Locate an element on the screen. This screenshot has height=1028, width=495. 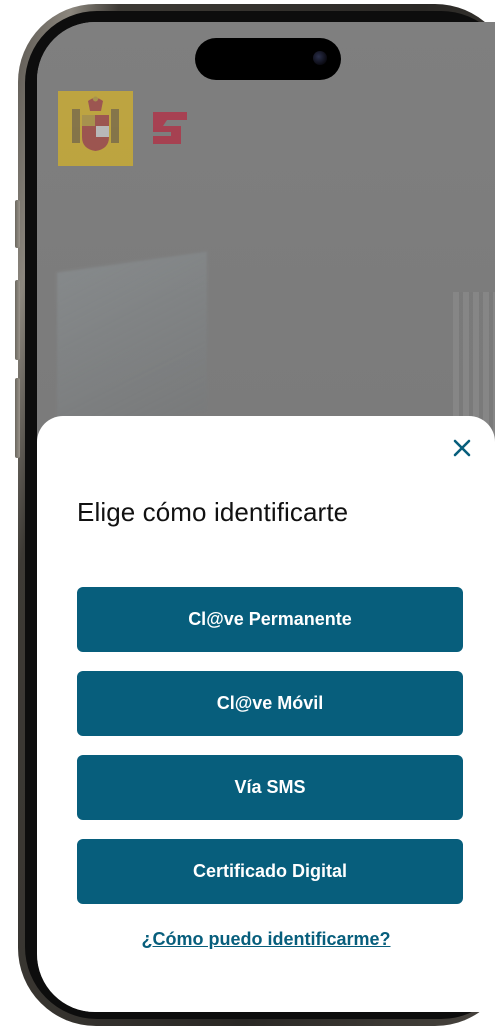
clave-movil-button: Cl@ve Móvil is located at coordinates (270, 703).